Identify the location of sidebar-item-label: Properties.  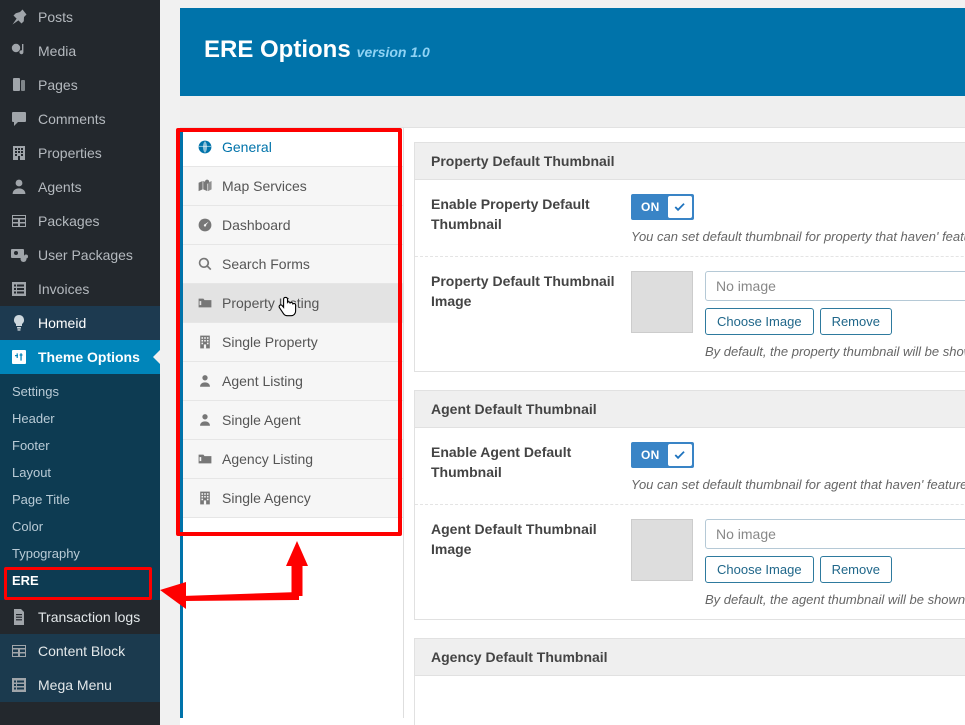
(70, 153).